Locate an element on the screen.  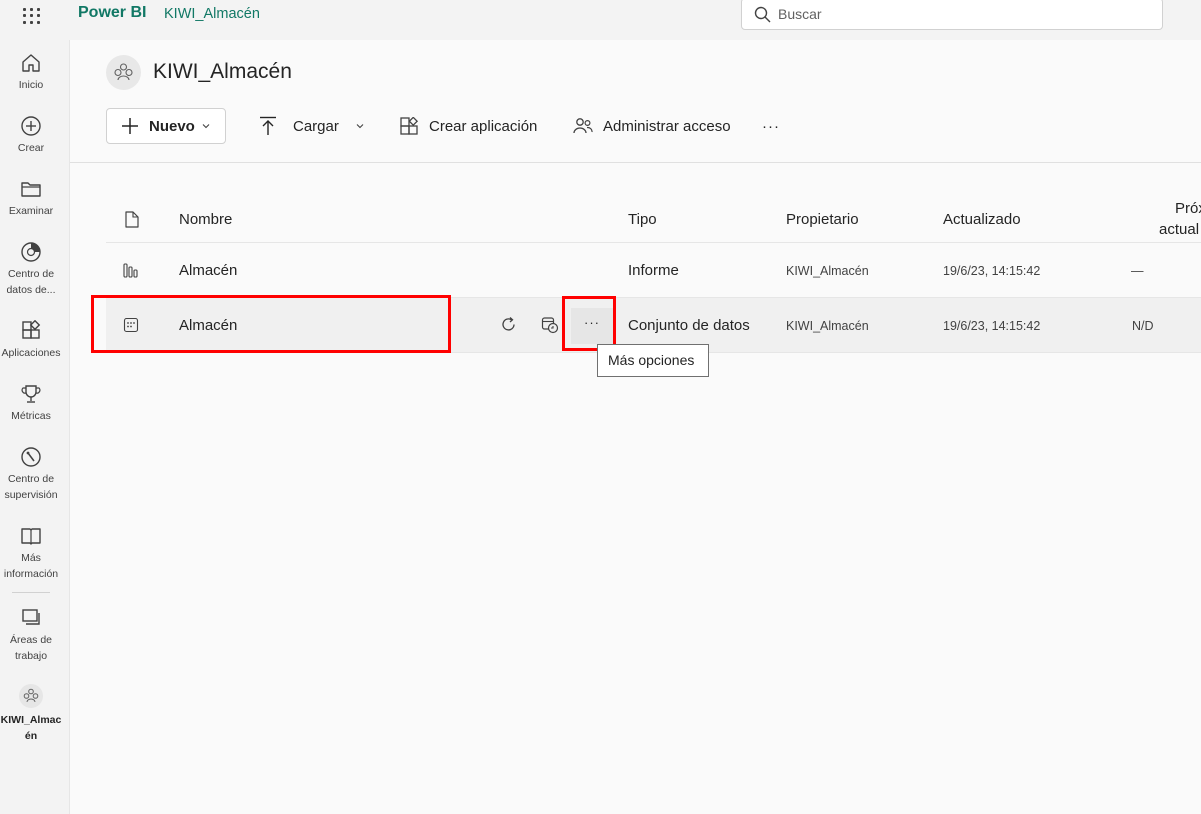
item-name-link: Almacén is located at coordinates (208, 270).